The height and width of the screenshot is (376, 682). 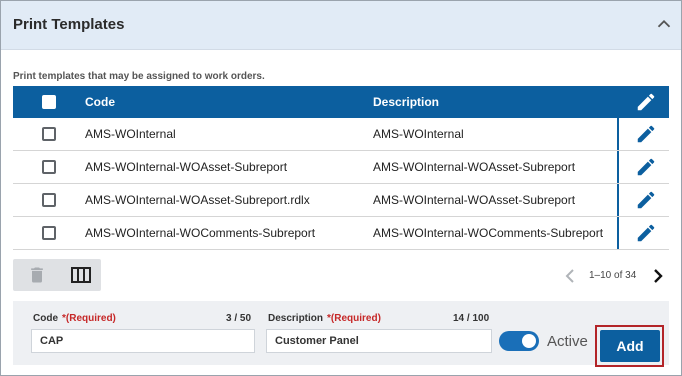 I want to click on code-label: Code *(Required), so click(x=74, y=318).